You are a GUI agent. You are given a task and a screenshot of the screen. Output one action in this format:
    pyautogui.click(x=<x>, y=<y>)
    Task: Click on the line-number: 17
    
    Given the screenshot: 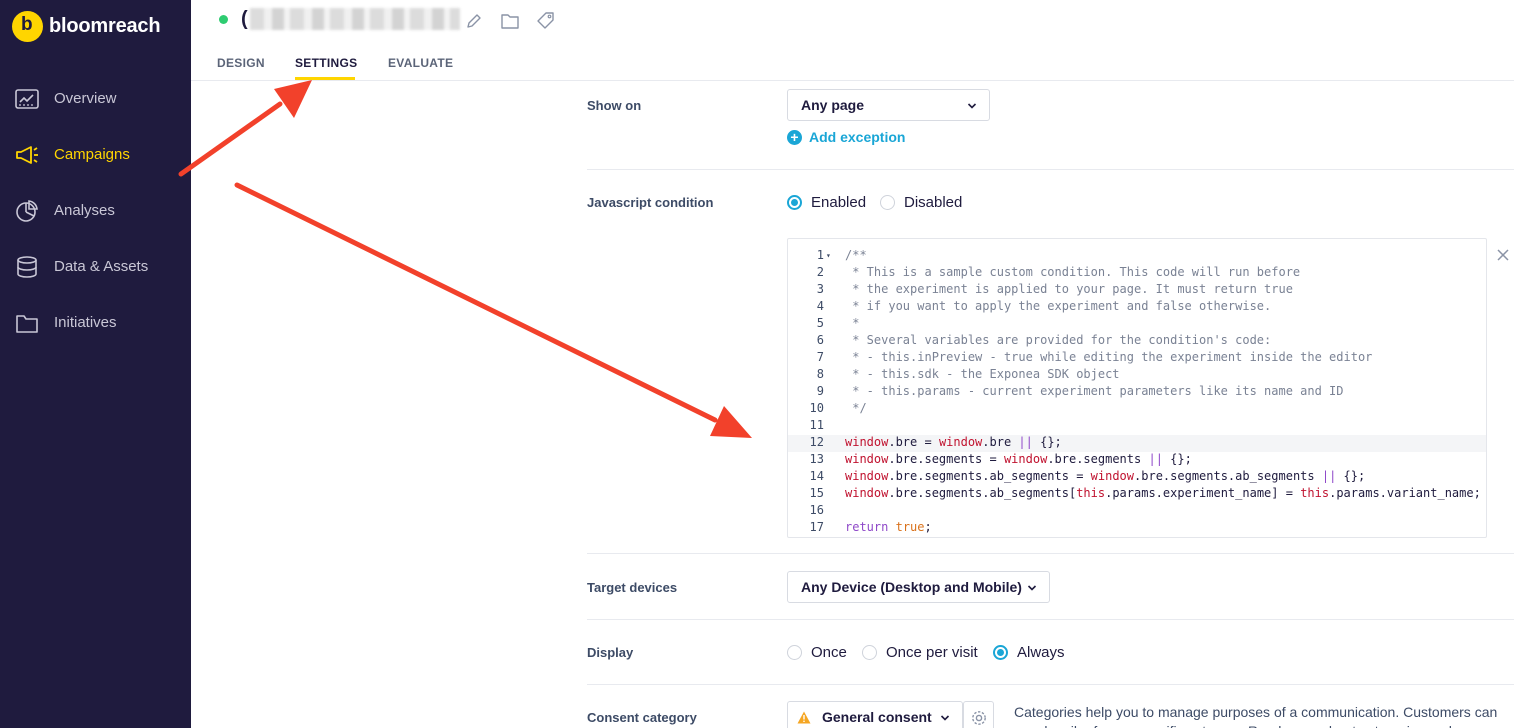 What is the action you would take?
    pyautogui.click(x=816, y=527)
    